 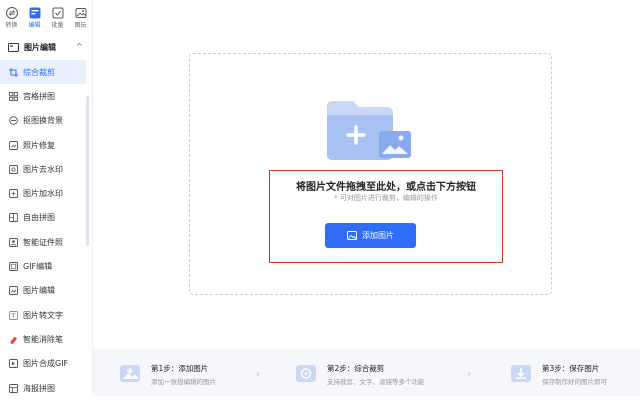 What do you see at coordinates (13, 47) in the screenshot?
I see `image-edit-section-icon` at bounding box center [13, 47].